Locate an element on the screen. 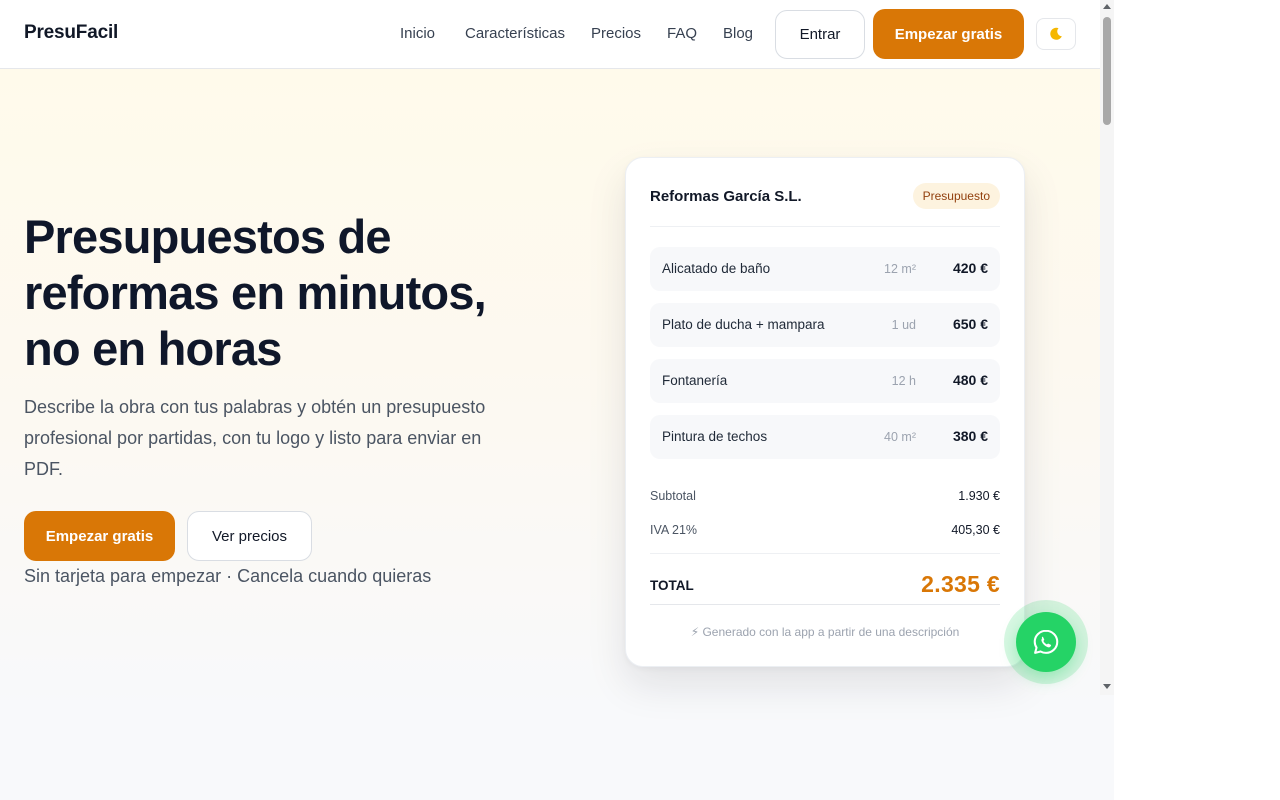 The image size is (1280, 800). vat-row: IVA 21% 405,30 € is located at coordinates (825, 530).